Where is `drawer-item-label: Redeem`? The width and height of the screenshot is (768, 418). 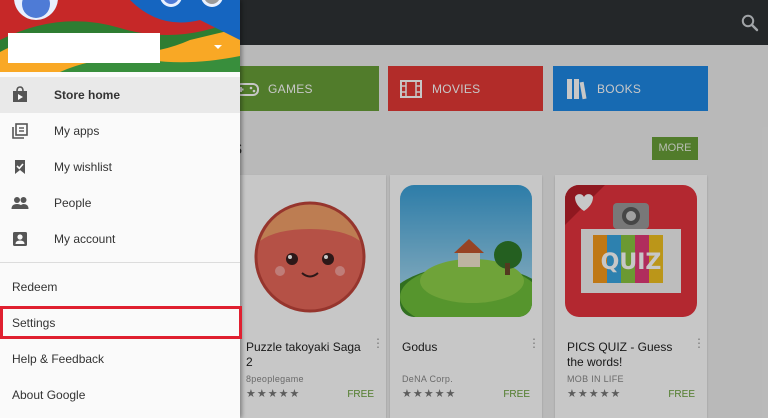
drawer-item-label: Redeem is located at coordinates (35, 287).